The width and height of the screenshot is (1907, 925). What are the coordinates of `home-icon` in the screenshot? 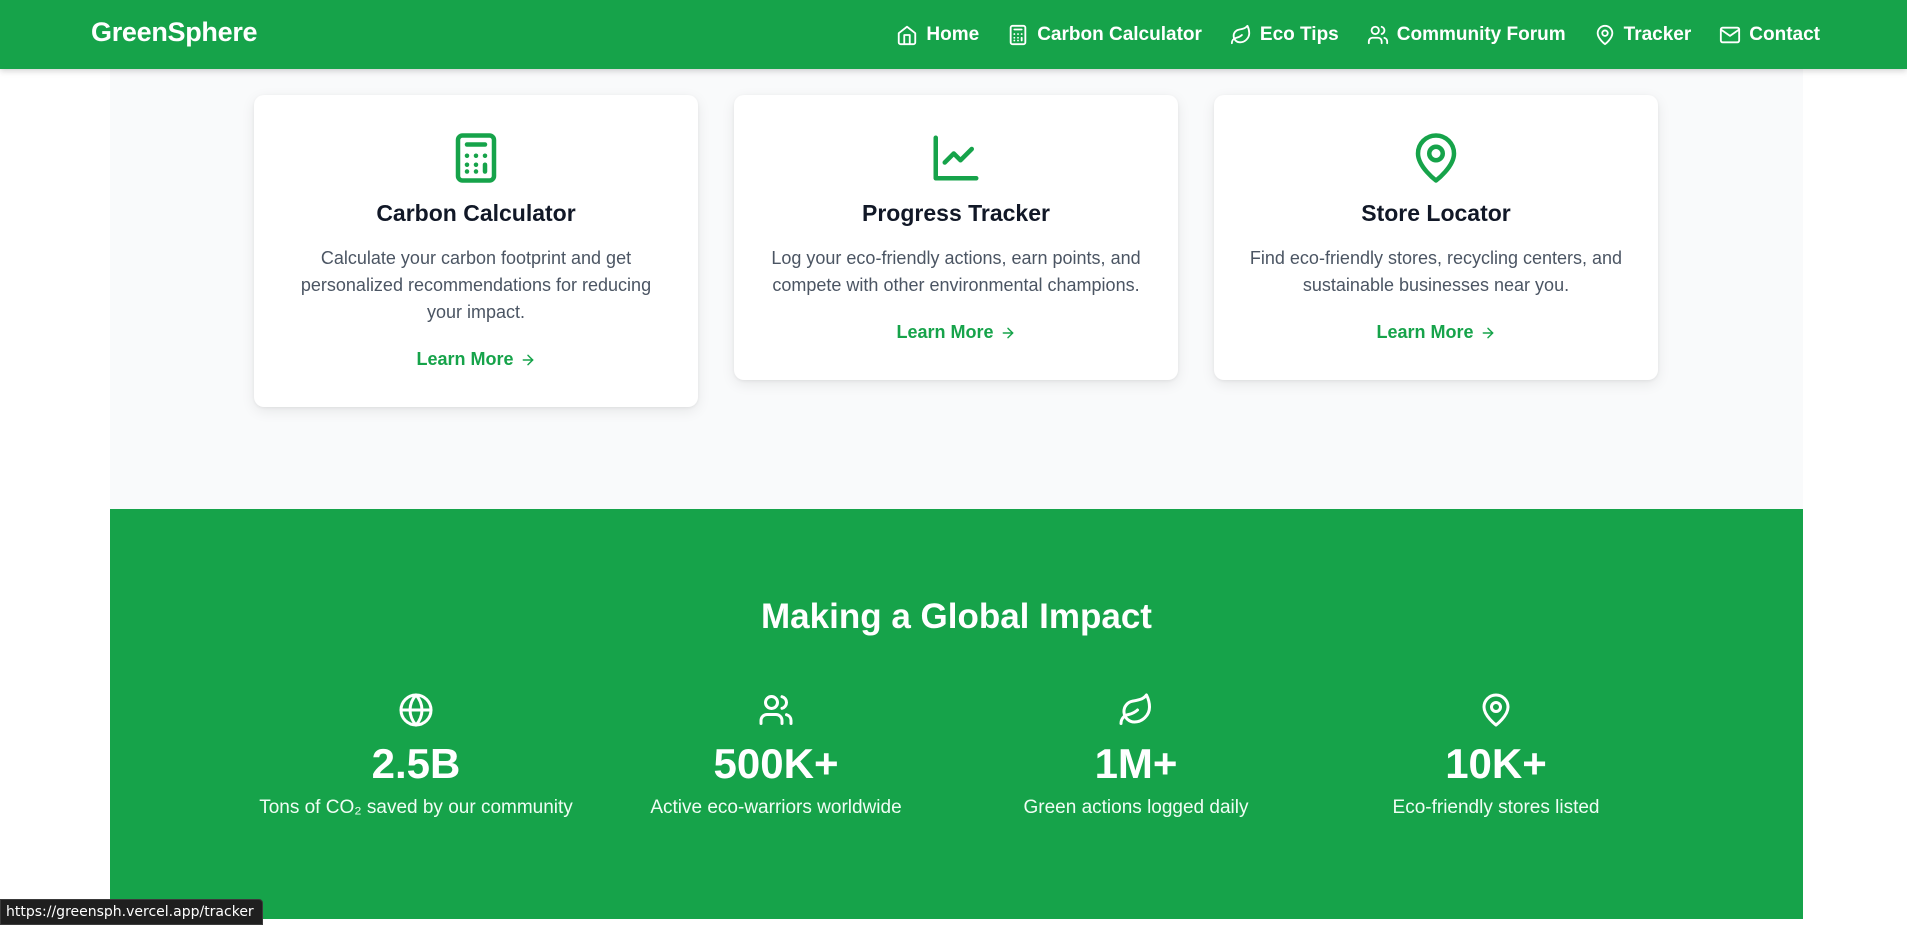 It's located at (907, 35).